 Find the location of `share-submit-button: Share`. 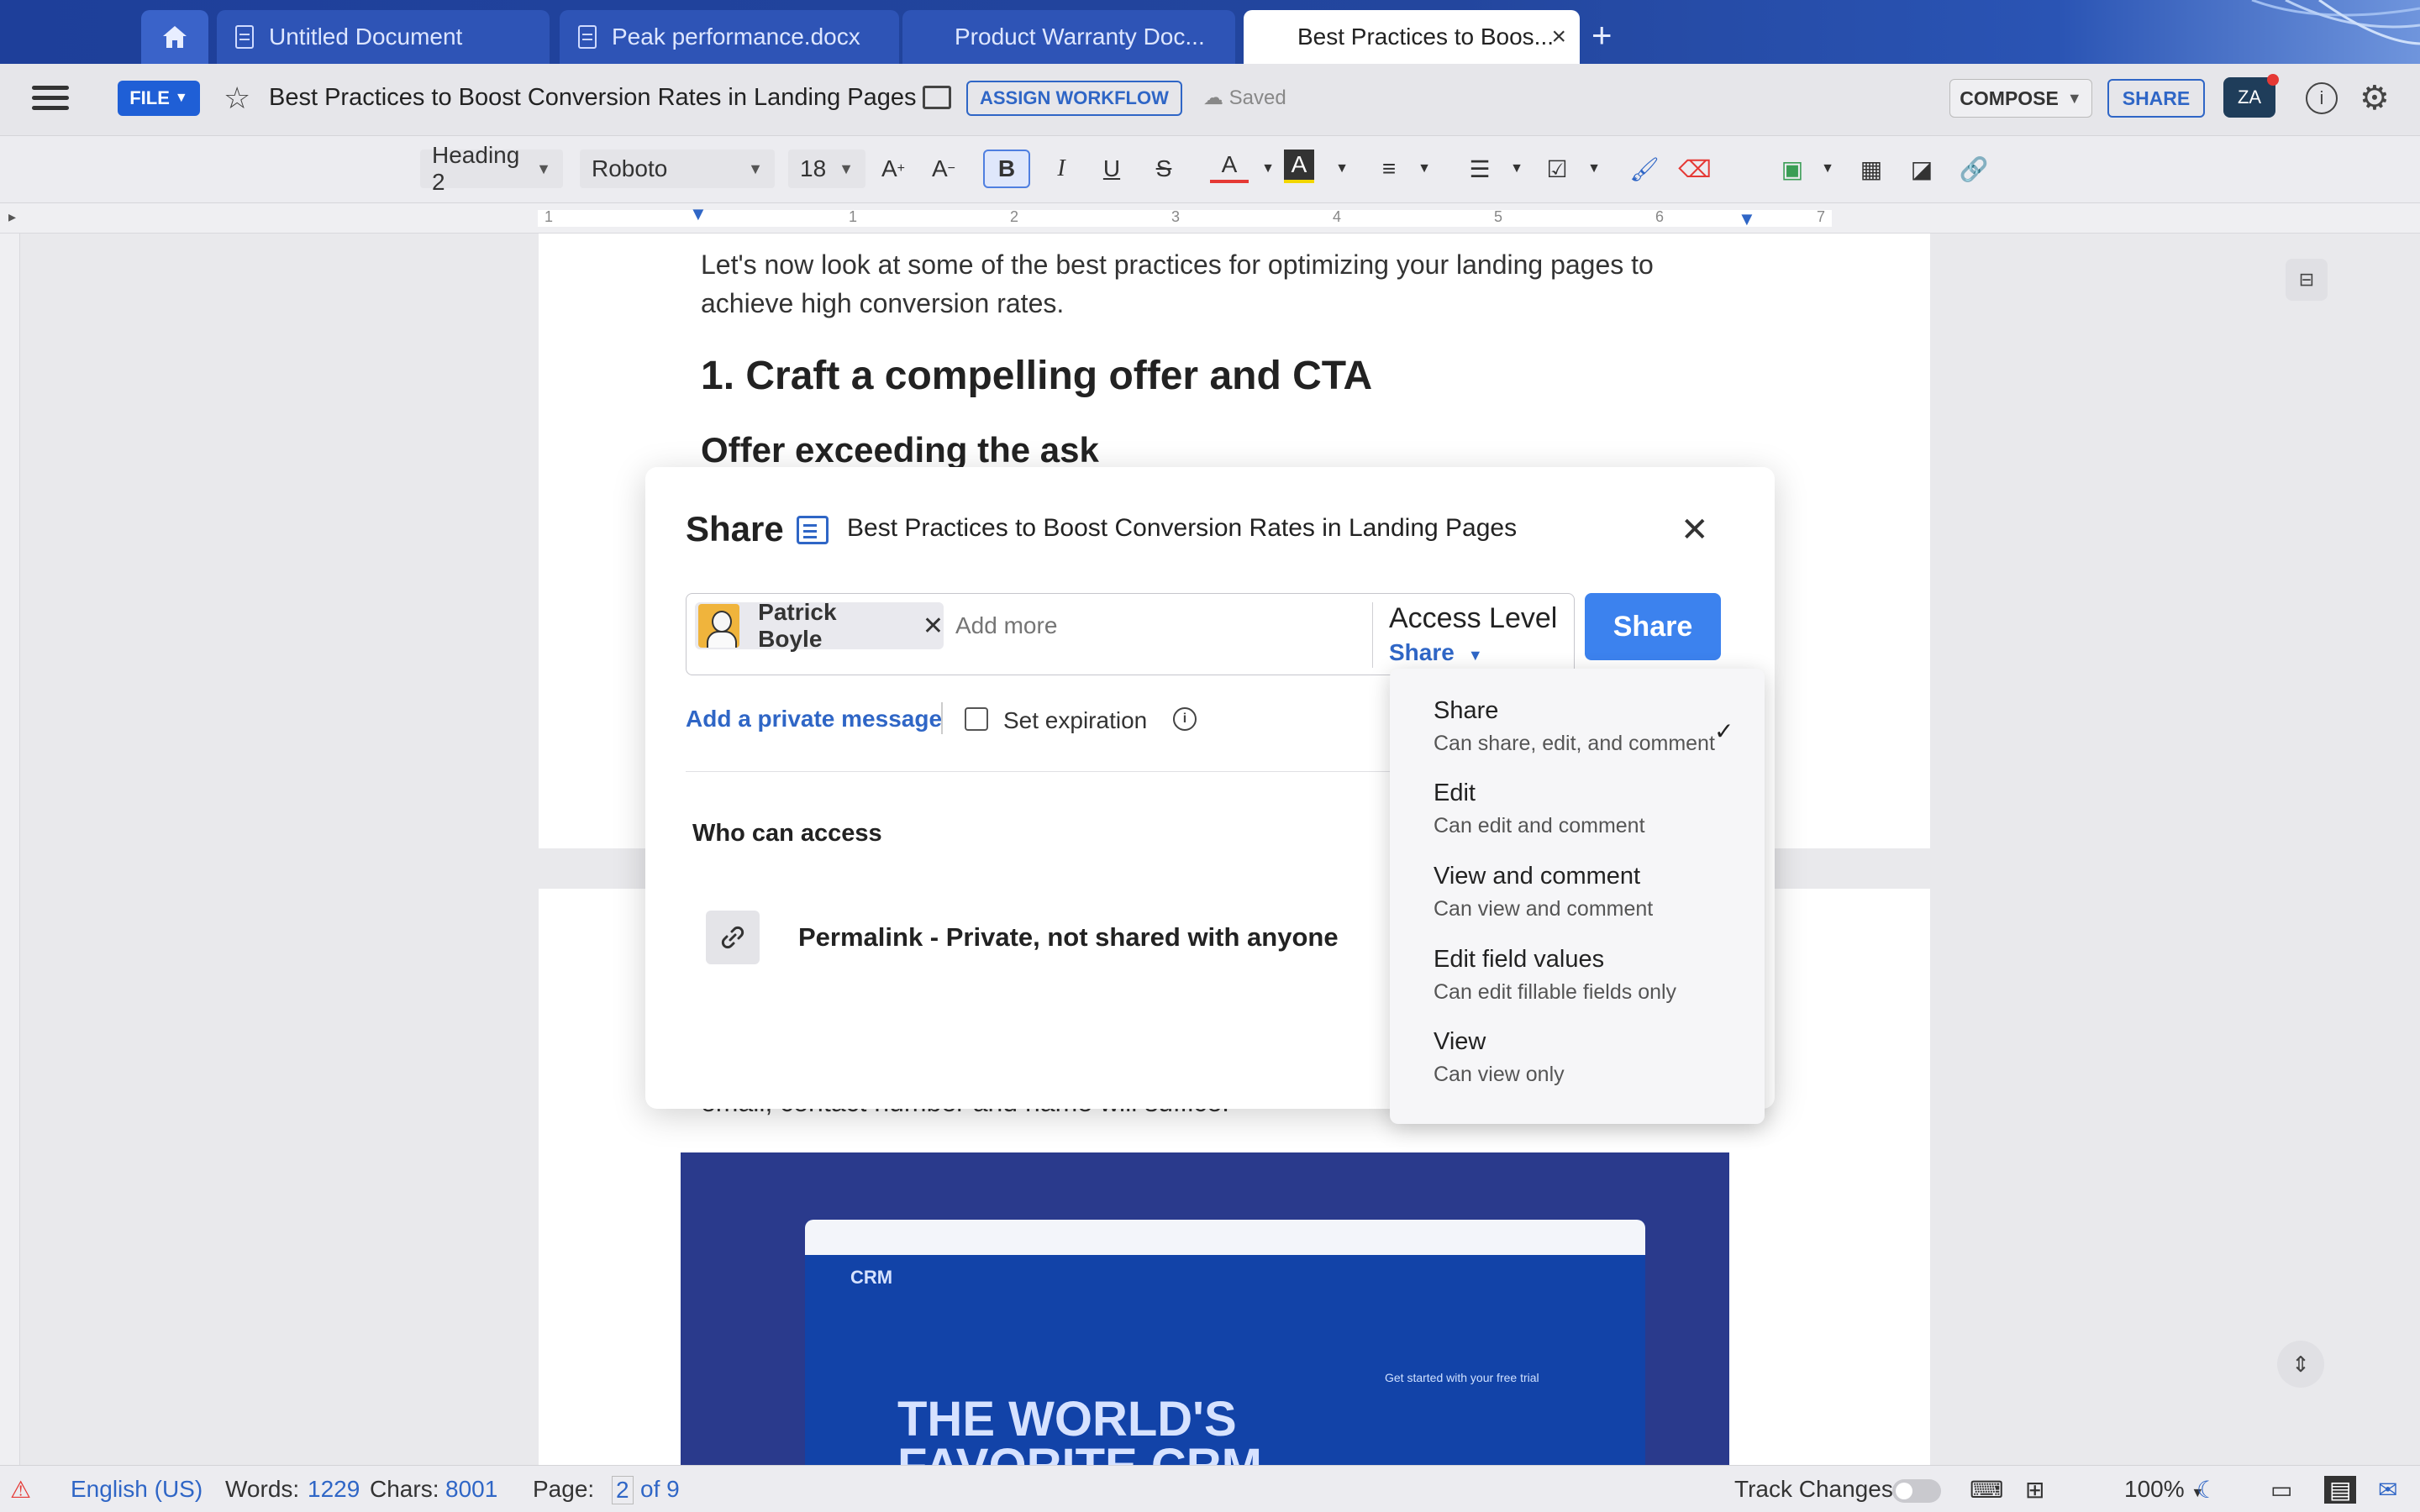

share-submit-button: Share is located at coordinates (1653, 626).